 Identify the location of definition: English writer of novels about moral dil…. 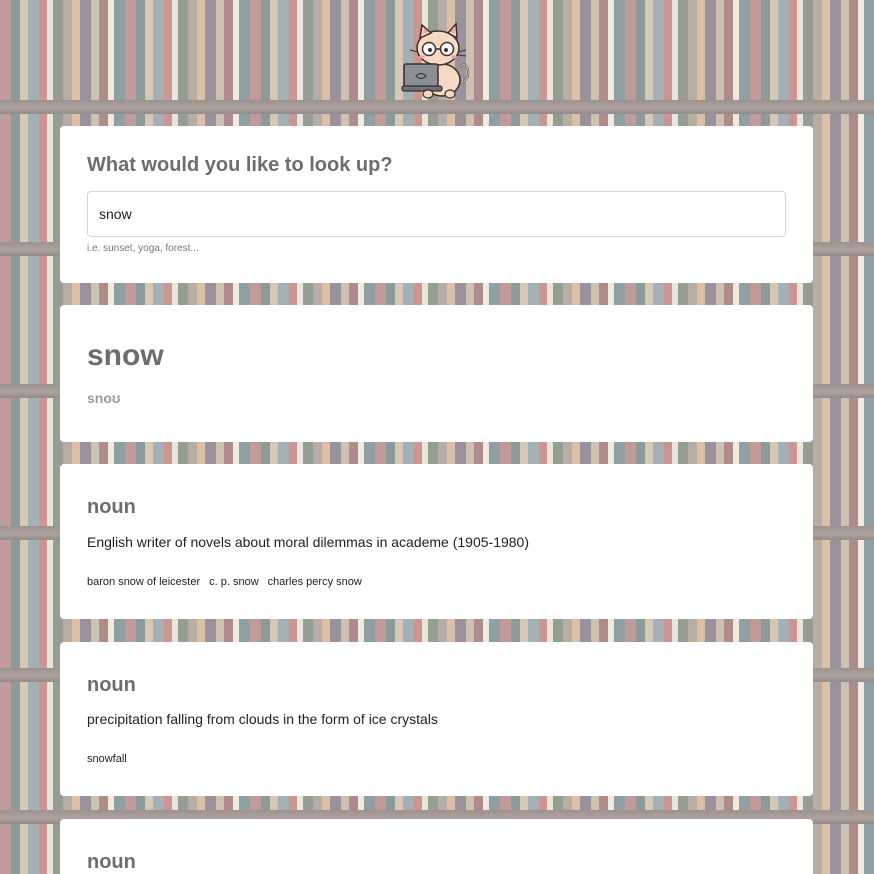
(308, 542).